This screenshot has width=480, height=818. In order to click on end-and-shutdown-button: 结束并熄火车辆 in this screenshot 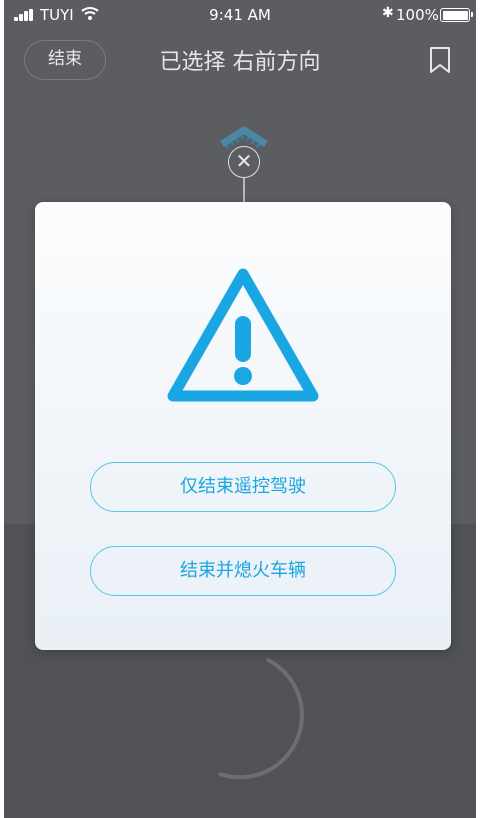, I will do `click(243, 571)`.